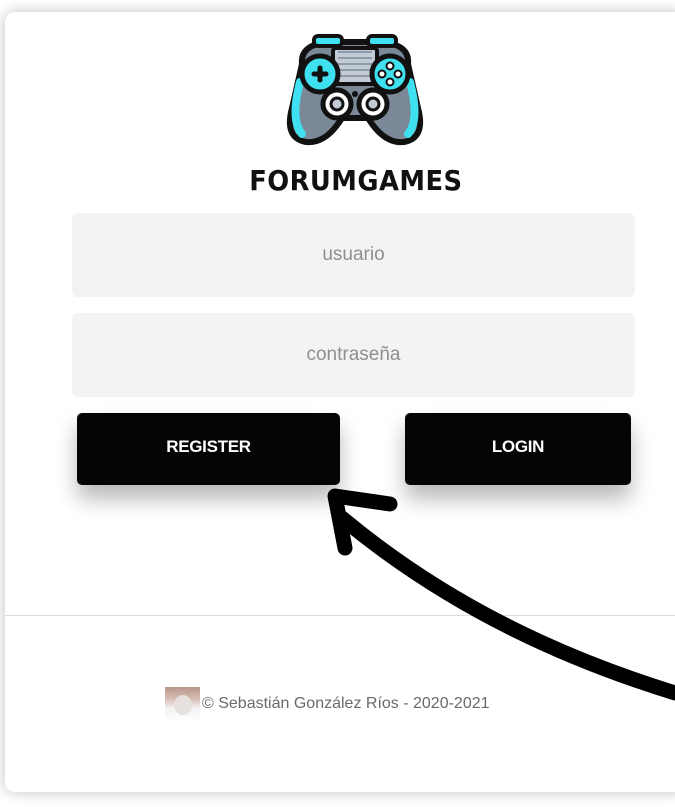  Describe the element at coordinates (182, 704) in the screenshot. I see `author-avatar` at that location.